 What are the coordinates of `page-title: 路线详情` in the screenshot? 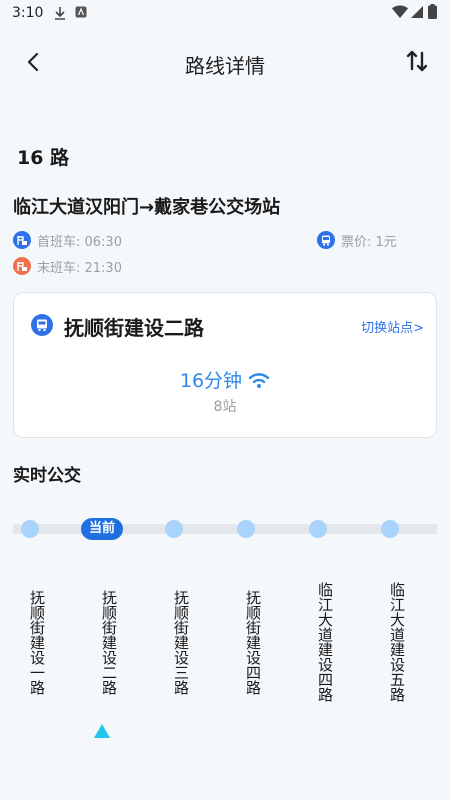 It's located at (225, 66).